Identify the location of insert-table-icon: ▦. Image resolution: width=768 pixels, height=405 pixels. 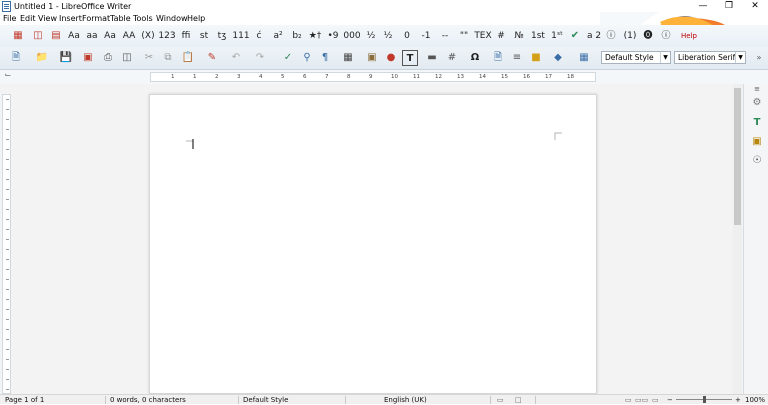
(348, 58).